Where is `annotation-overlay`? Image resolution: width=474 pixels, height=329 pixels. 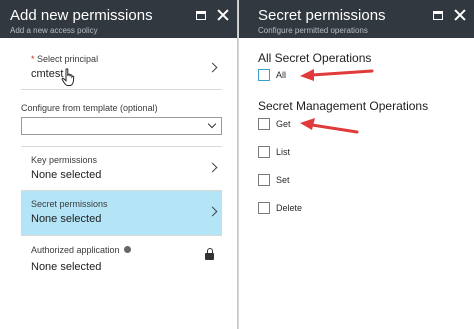
annotation-overlay is located at coordinates (337, 101).